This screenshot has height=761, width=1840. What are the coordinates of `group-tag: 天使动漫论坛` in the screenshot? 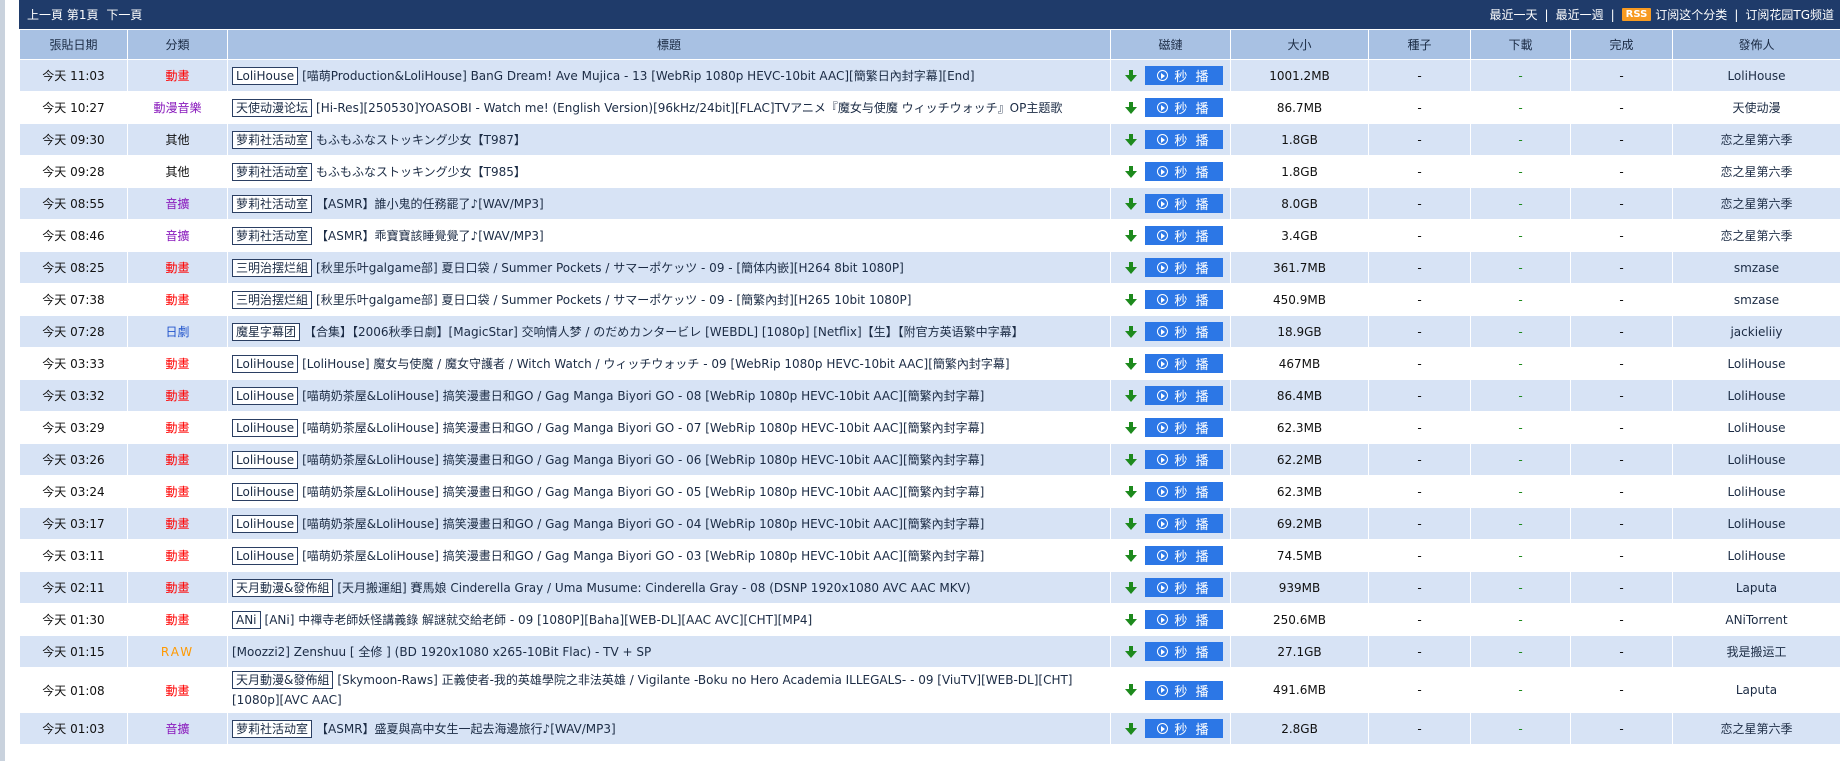 It's located at (272, 107).